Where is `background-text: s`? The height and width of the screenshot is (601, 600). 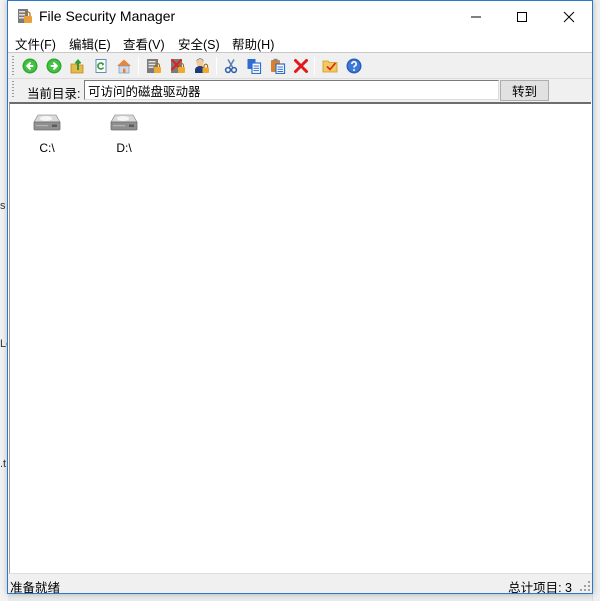 background-text: s is located at coordinates (3, 206).